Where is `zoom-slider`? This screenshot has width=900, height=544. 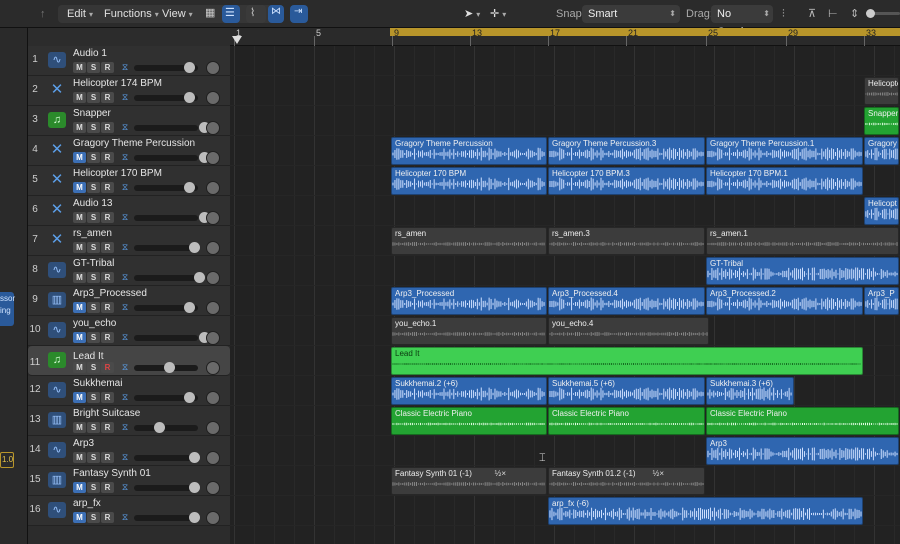
zoom-slider is located at coordinates (883, 13).